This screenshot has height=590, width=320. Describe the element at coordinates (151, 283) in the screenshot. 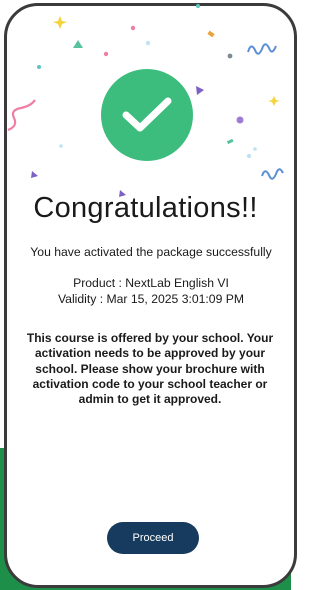

I see `product-info: Product : NextLab English VI` at that location.